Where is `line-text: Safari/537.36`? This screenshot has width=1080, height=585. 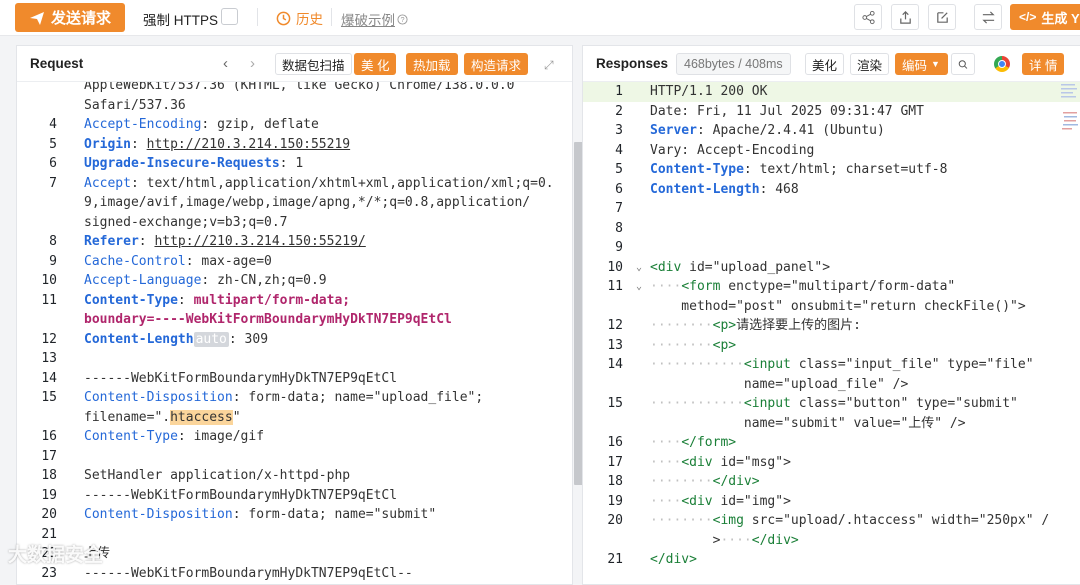
line-text: Safari/537.36 is located at coordinates (135, 106).